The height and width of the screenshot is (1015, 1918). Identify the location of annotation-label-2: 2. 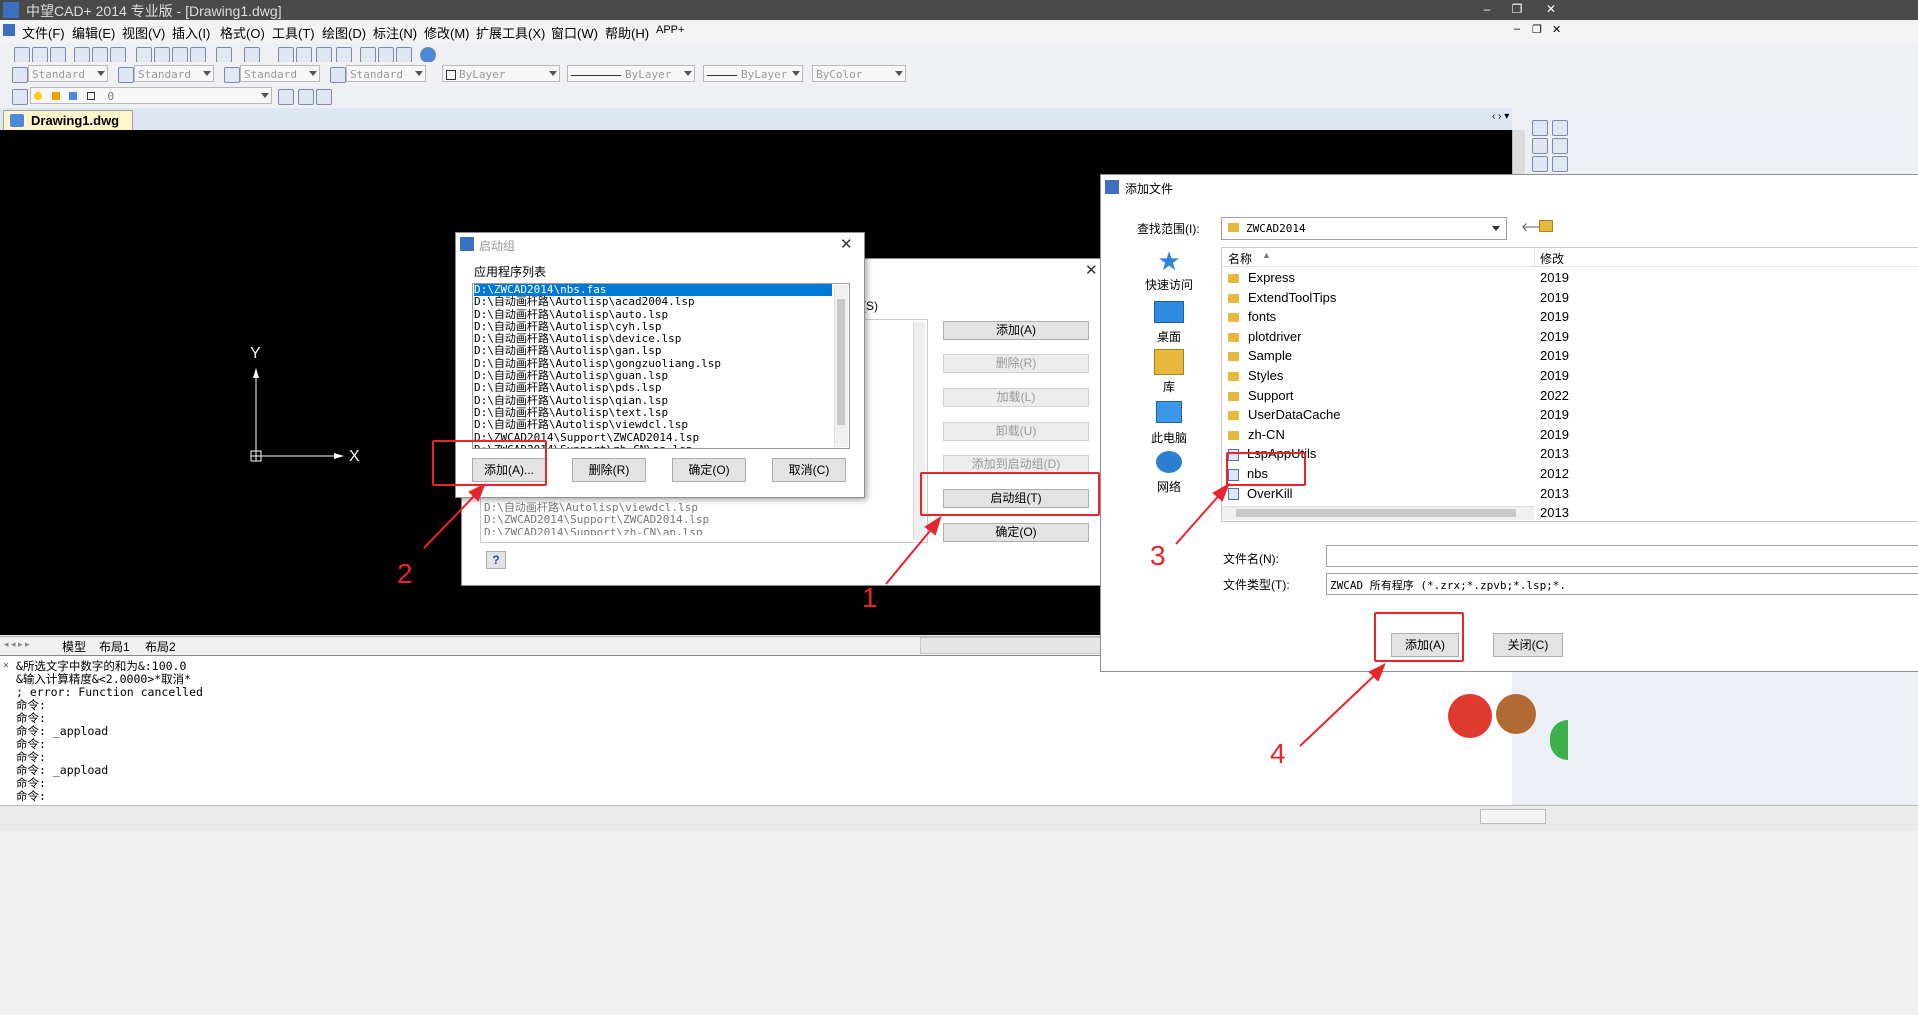
(405, 573).